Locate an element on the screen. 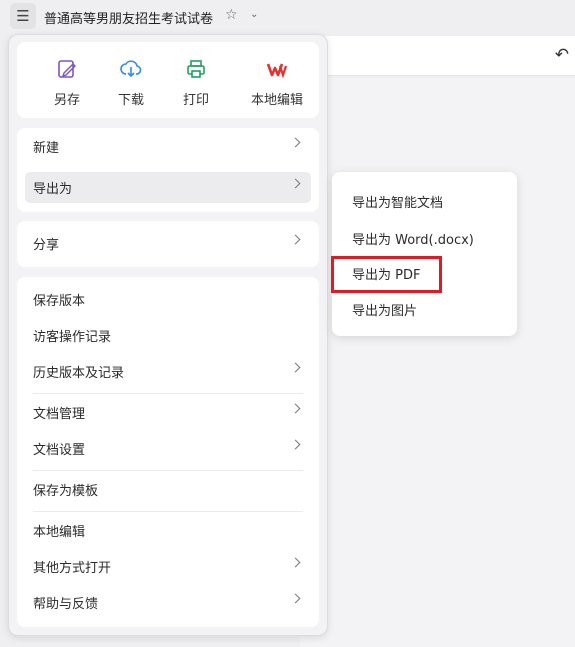  save-as-icon is located at coordinates (67, 69).